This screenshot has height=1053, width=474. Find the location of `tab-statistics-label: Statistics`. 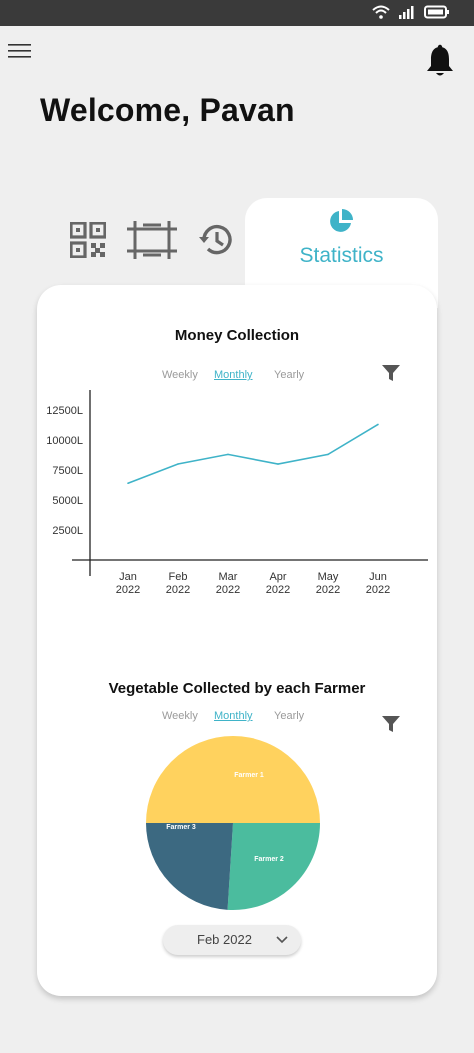

tab-statistics-label: Statistics is located at coordinates (341, 255).